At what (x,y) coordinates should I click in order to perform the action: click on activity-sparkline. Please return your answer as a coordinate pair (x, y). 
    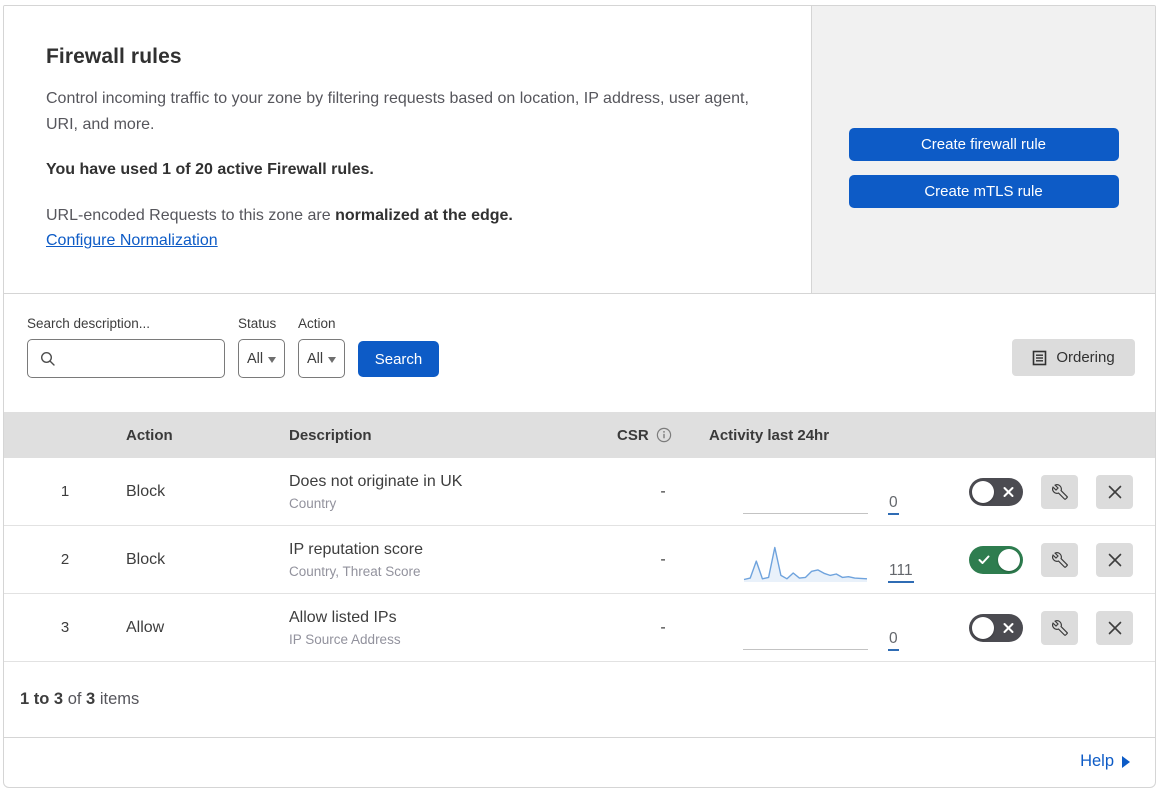
    Looking at the image, I should click on (805, 564).